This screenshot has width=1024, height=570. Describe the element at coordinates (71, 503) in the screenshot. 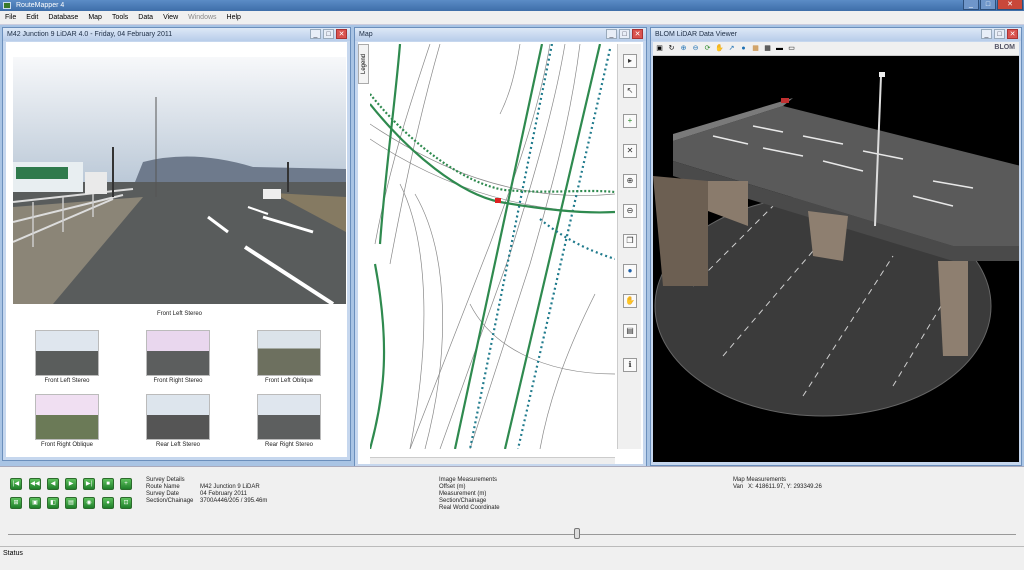

I see `tool-button-4: ▤` at that location.